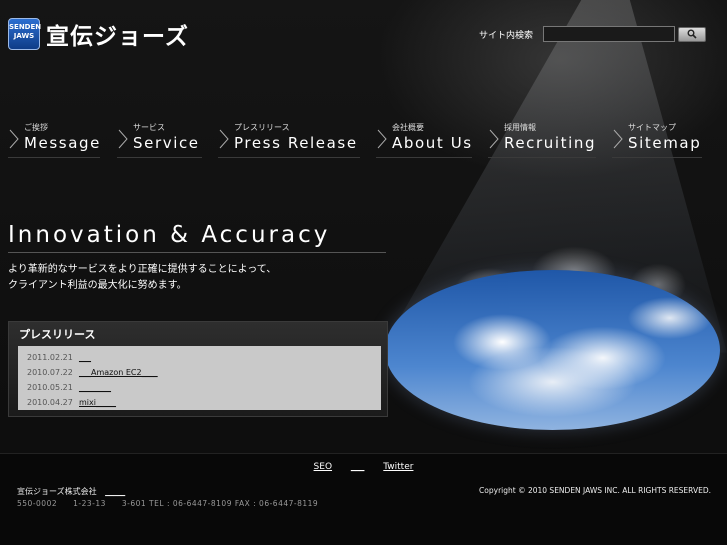 The width and height of the screenshot is (727, 545). What do you see at coordinates (204, 357) in the screenshot?
I see `list-item: 2011.02.21 ___` at bounding box center [204, 357].